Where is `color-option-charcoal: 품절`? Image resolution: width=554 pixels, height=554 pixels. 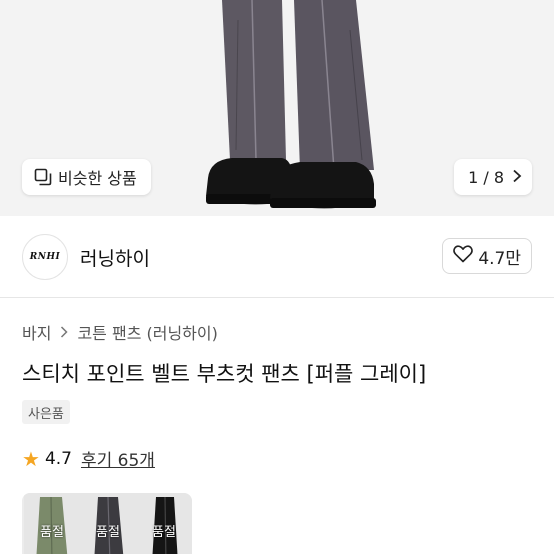 color-option-charcoal: 품절 is located at coordinates (108, 523).